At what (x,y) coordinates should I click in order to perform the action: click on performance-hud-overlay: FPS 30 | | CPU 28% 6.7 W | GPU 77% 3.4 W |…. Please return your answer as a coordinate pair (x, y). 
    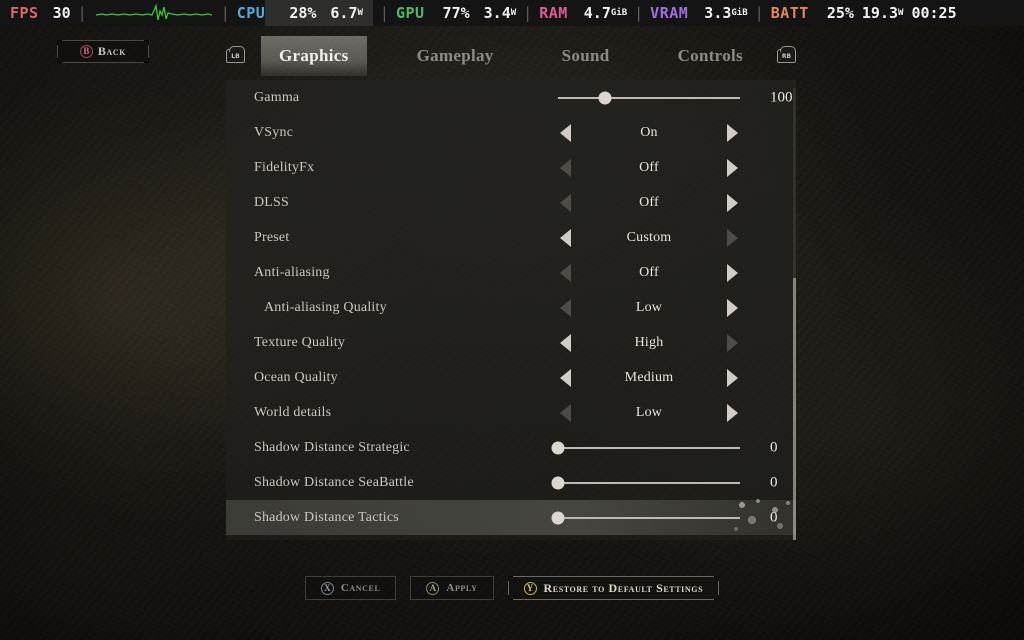
    Looking at the image, I should click on (512, 13).